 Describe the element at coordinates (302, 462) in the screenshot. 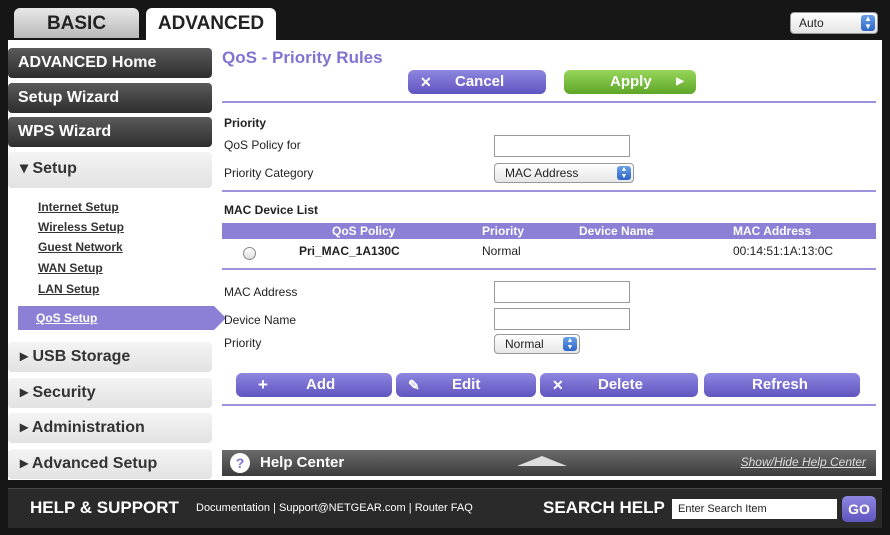

I see `help-center-label: Help Center` at that location.